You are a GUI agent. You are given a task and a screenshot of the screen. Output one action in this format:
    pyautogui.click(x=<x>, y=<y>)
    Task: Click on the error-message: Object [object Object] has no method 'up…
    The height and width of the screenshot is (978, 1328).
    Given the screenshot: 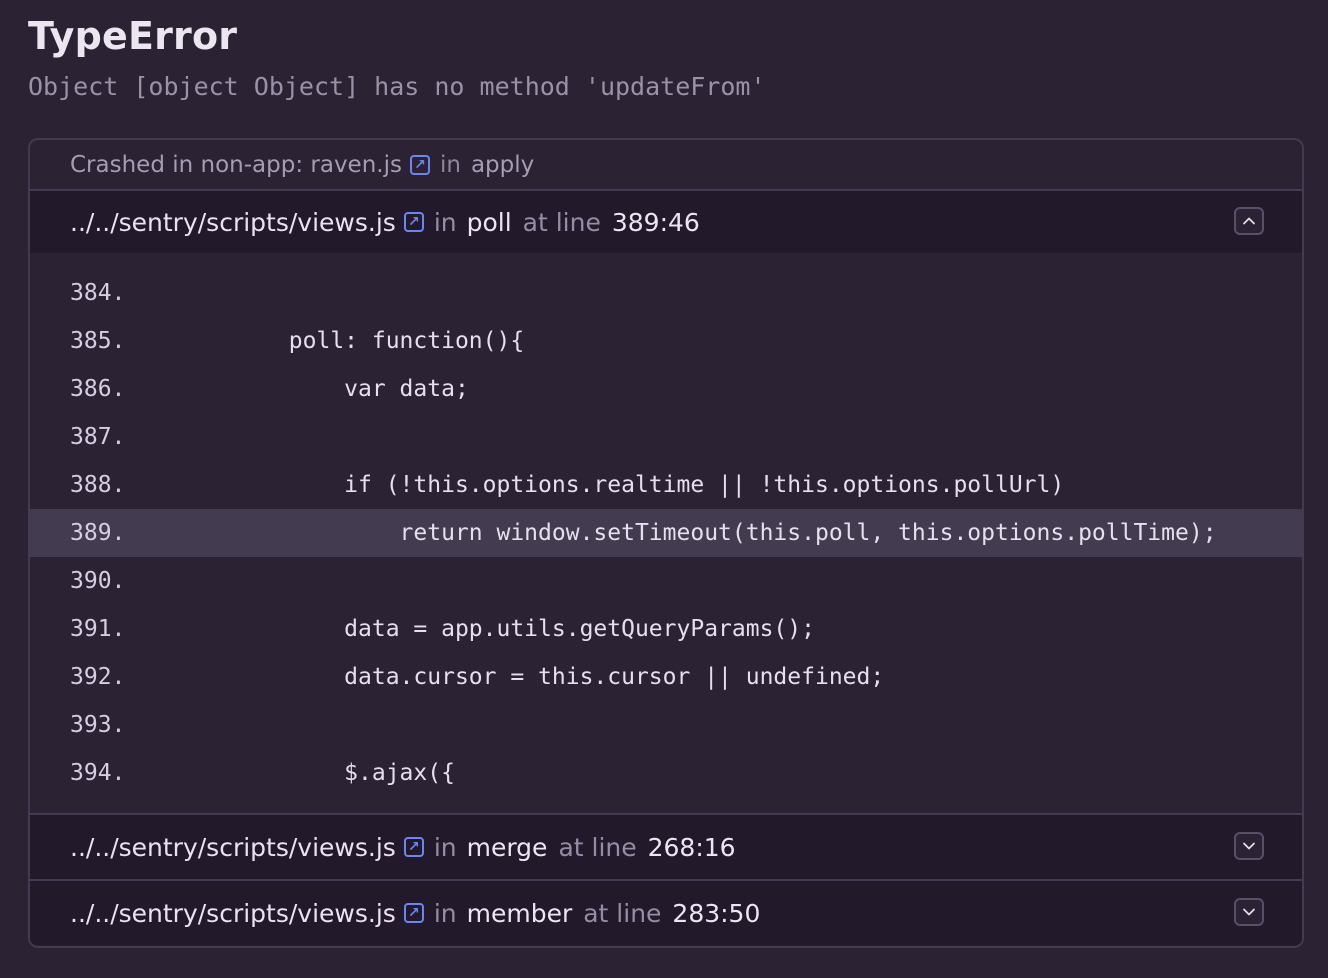 What is the action you would take?
    pyautogui.click(x=397, y=86)
    